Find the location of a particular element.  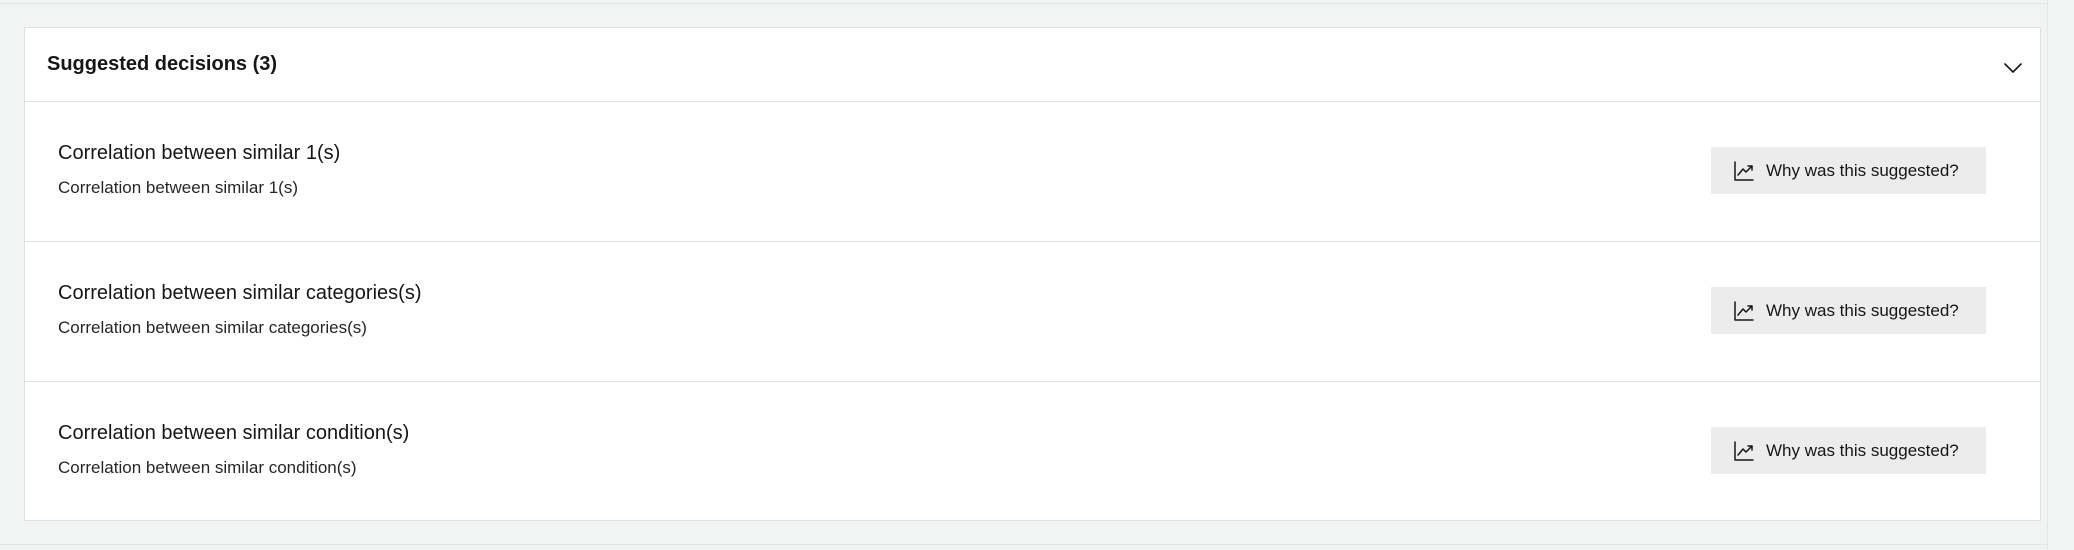

decision-title: Correlation between similar condition(s) is located at coordinates (234, 433).